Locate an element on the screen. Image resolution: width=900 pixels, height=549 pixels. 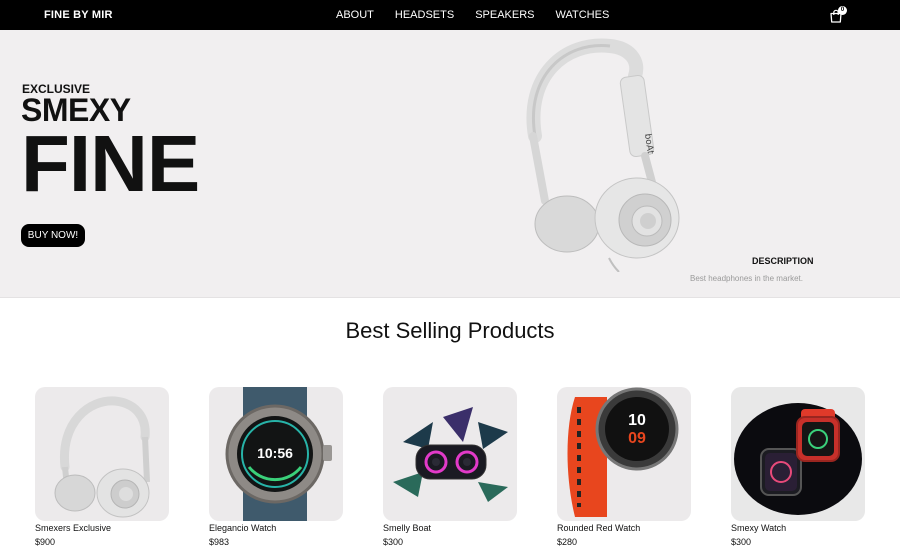
product-image: 10:56 is located at coordinates (276, 454).